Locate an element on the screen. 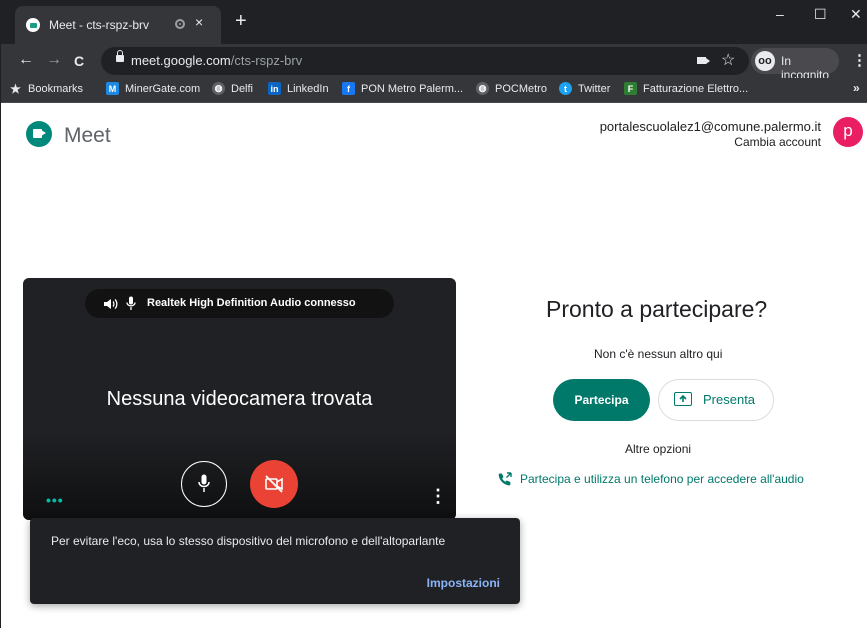 The width and height of the screenshot is (867, 628). url-host: meet.google.com is located at coordinates (181, 60).